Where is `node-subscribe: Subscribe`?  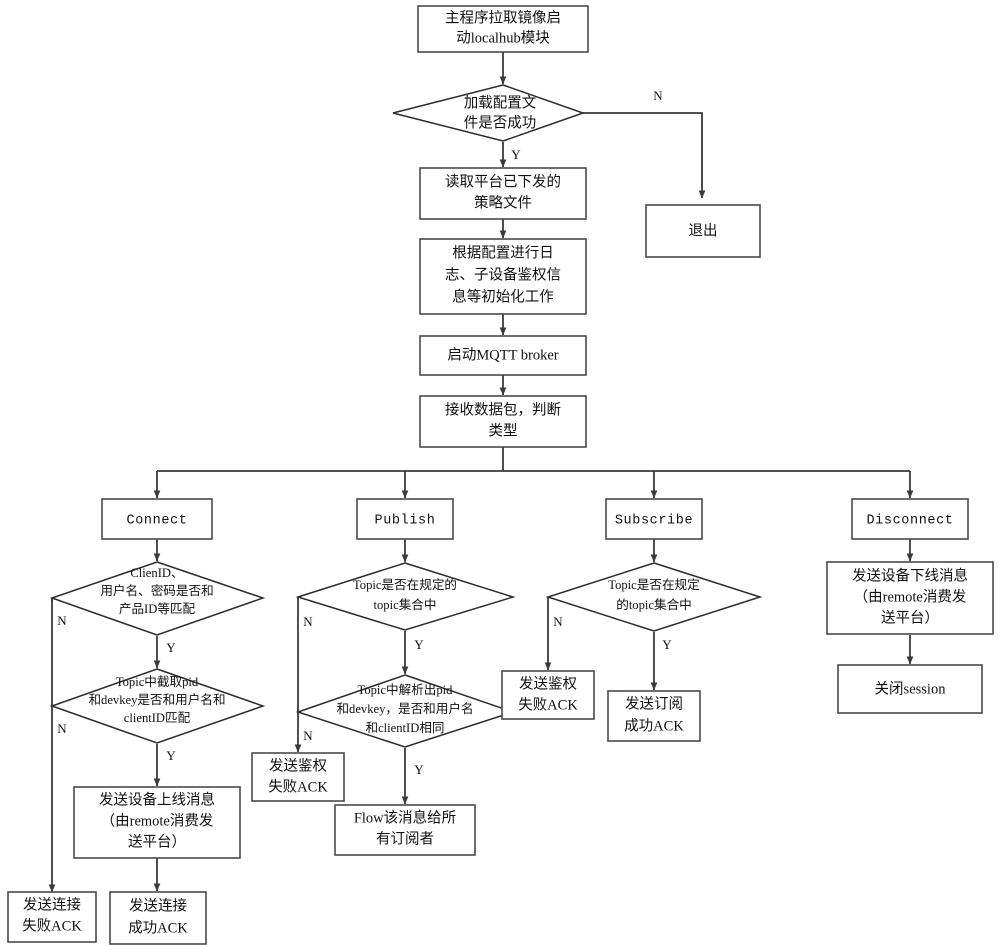 node-subscribe: Subscribe is located at coordinates (654, 519).